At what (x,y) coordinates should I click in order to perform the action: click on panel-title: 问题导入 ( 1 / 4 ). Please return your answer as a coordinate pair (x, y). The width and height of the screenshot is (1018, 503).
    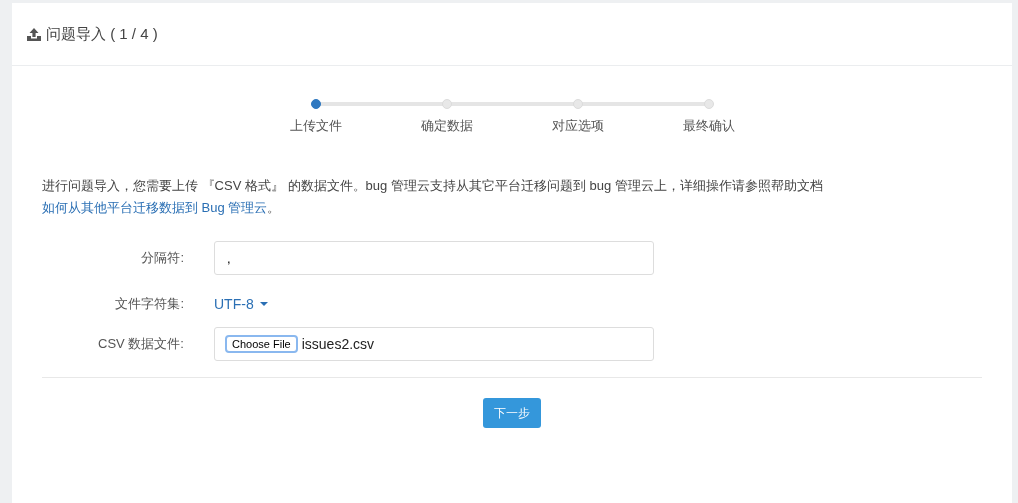
    Looking at the image, I should click on (102, 34).